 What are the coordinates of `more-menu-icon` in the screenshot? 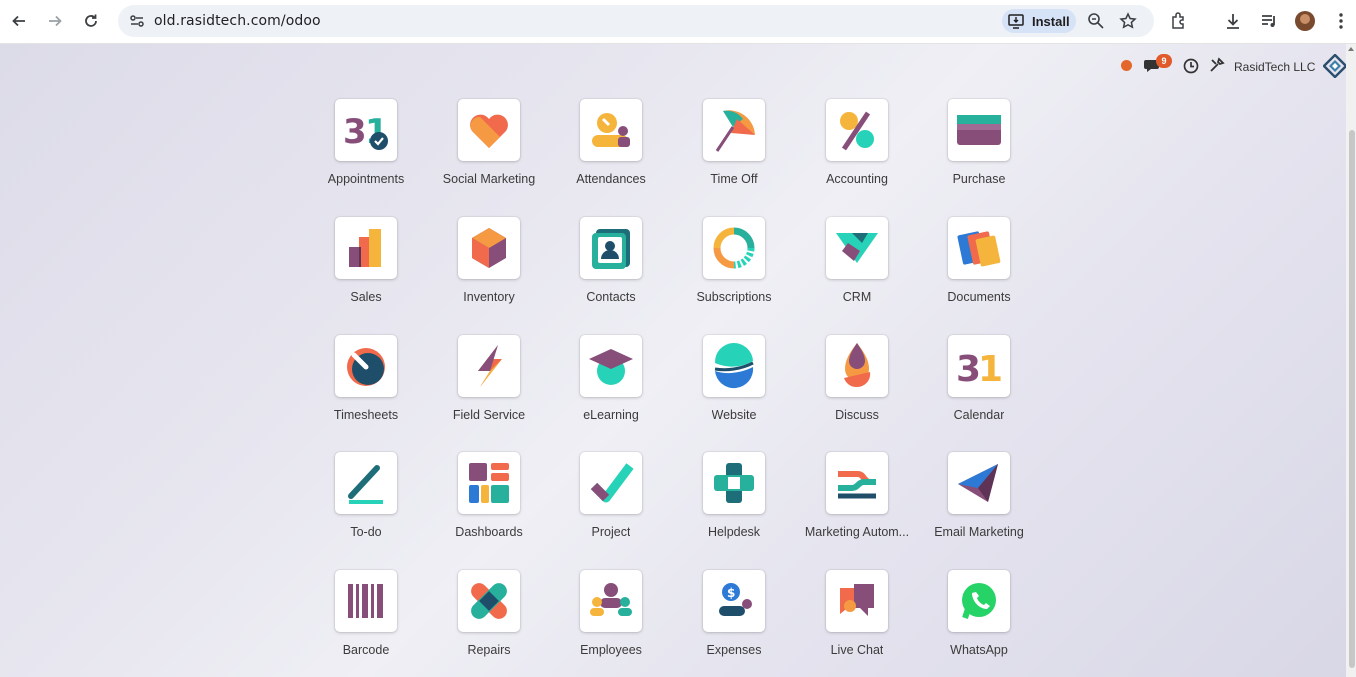 It's located at (1341, 21).